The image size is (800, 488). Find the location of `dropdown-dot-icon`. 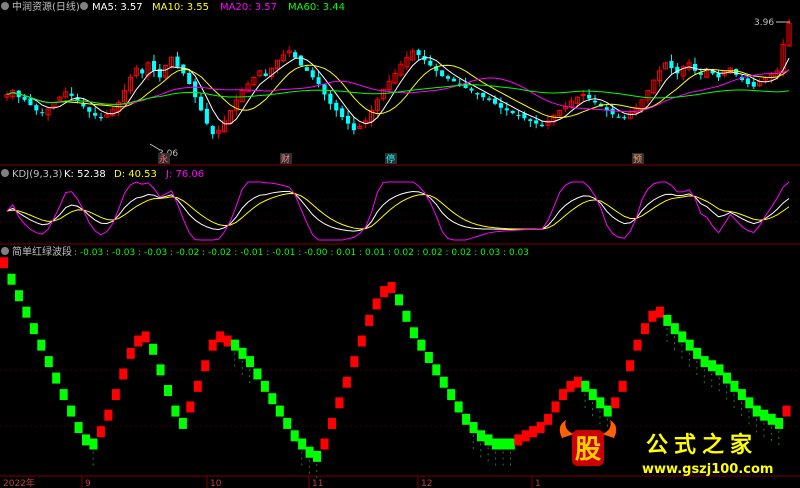

dropdown-dot-icon is located at coordinates (84, 6).